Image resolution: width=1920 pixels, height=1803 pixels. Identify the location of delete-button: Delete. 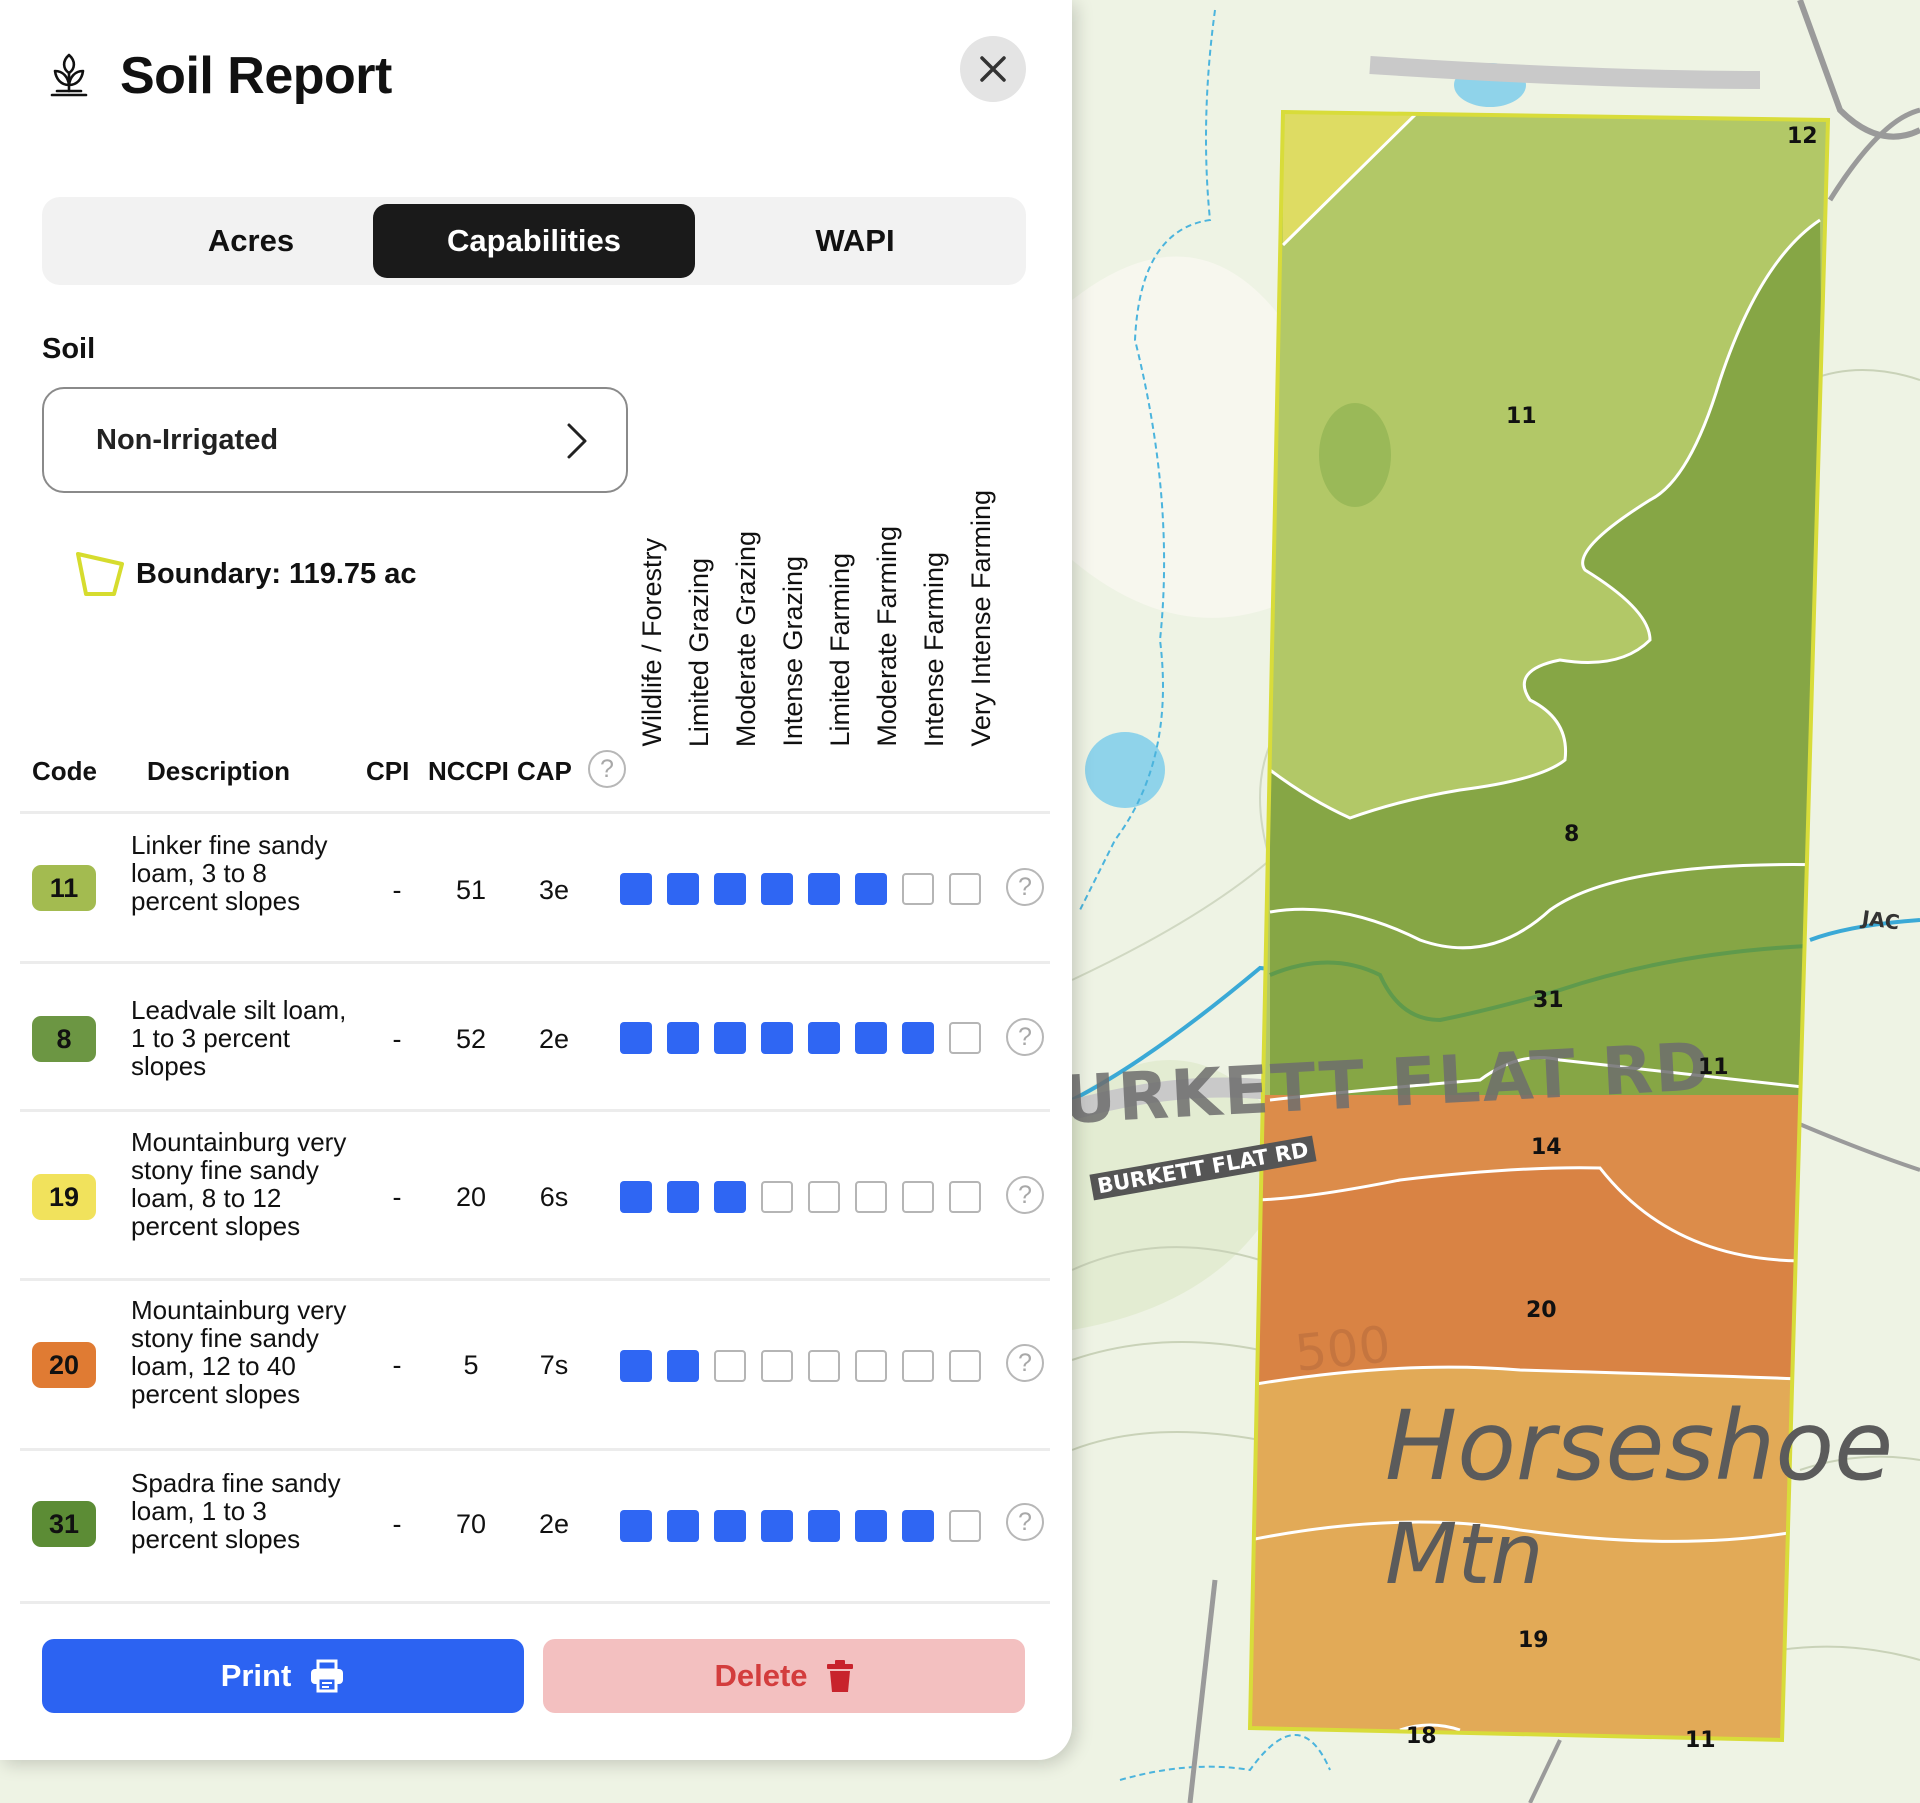
(784, 1676).